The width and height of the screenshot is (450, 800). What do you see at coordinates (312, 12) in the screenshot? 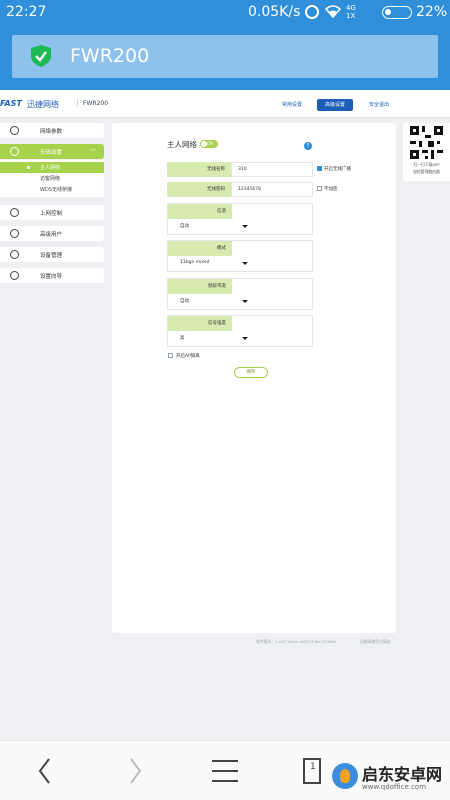
I see `alarm-icon` at bounding box center [312, 12].